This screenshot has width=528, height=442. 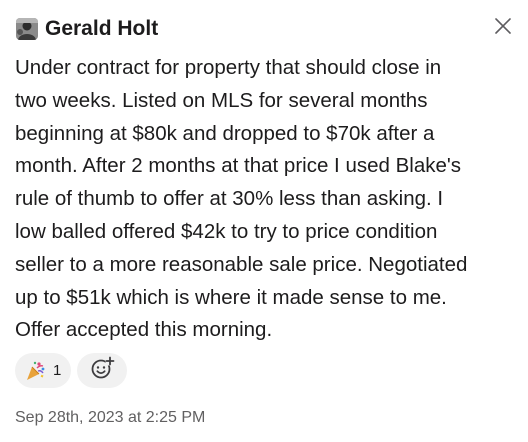 I want to click on message-header: Gerald Holt, so click(x=87, y=29).